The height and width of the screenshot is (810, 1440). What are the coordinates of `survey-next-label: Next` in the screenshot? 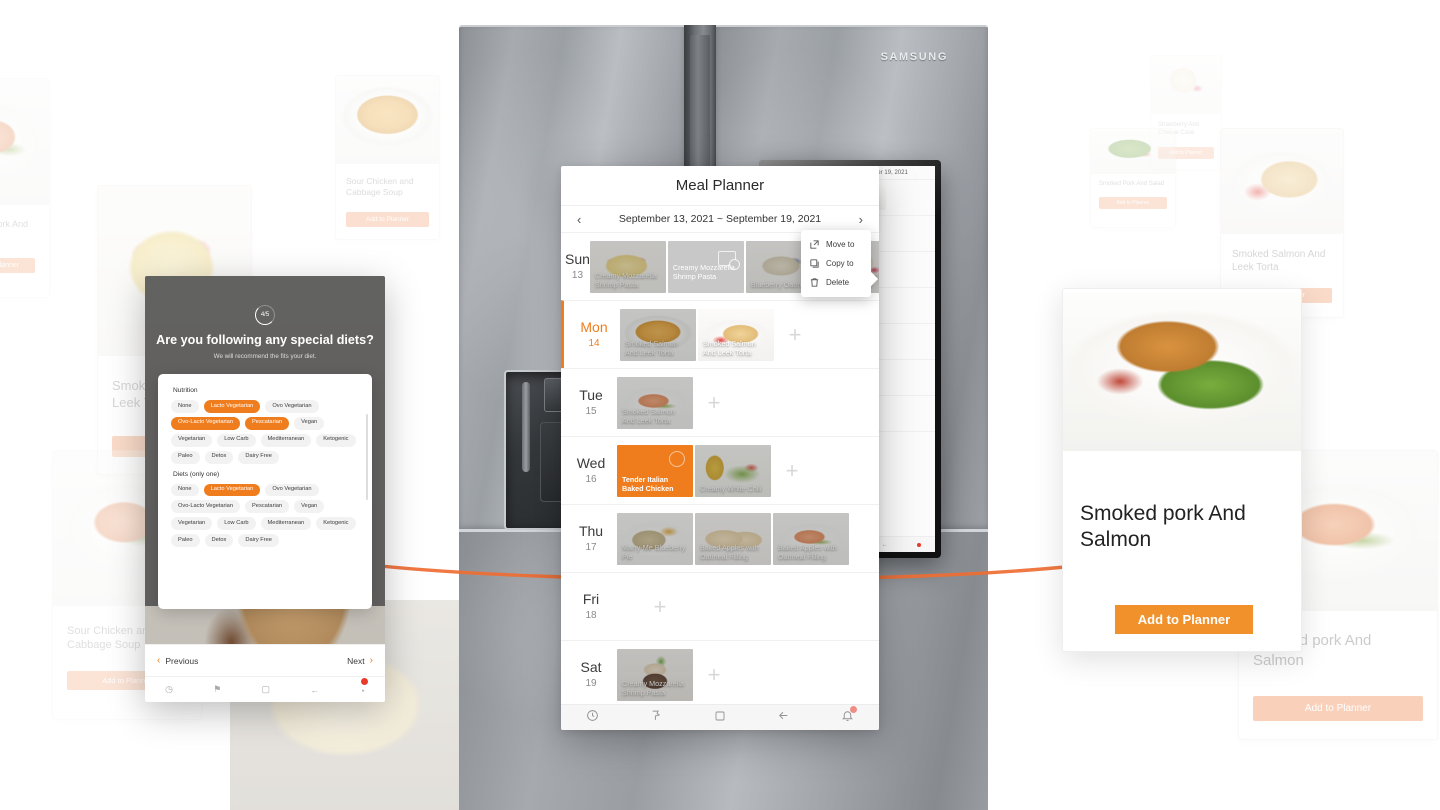 It's located at (356, 660).